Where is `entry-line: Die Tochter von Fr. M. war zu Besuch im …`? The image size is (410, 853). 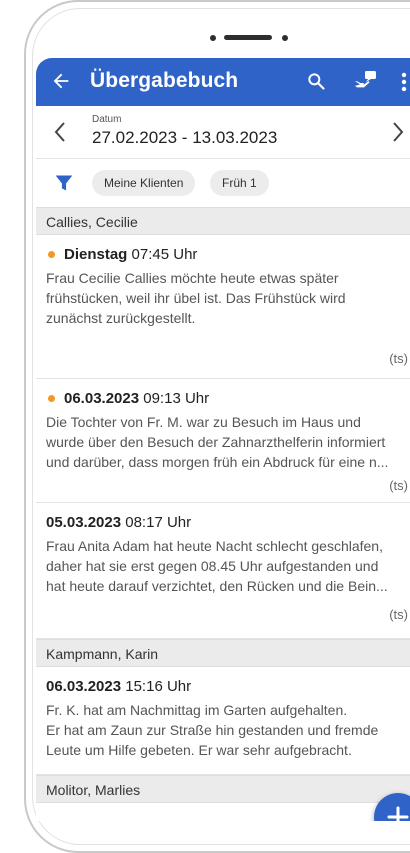 entry-line: Die Tochter von Fr. M. war zu Besuch im … is located at coordinates (203, 422).